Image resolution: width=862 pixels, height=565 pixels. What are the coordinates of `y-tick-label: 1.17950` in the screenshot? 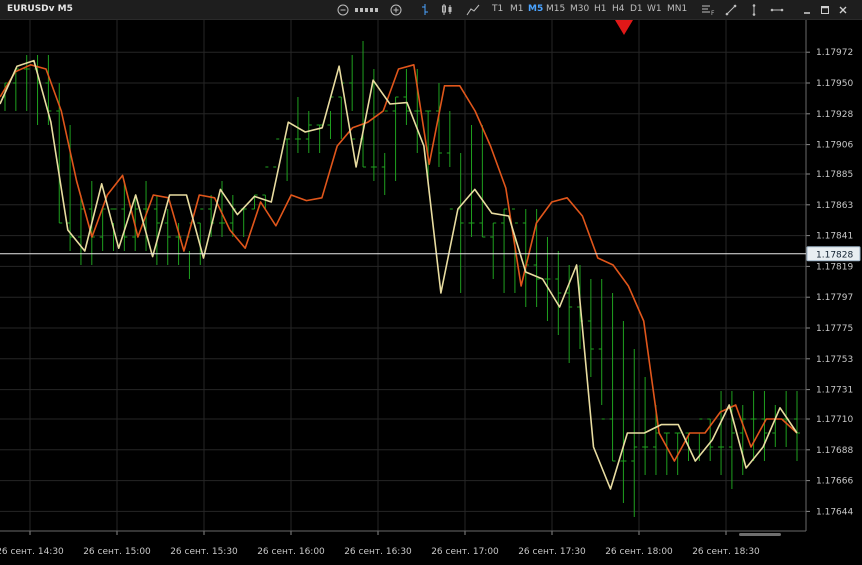 It's located at (834, 84).